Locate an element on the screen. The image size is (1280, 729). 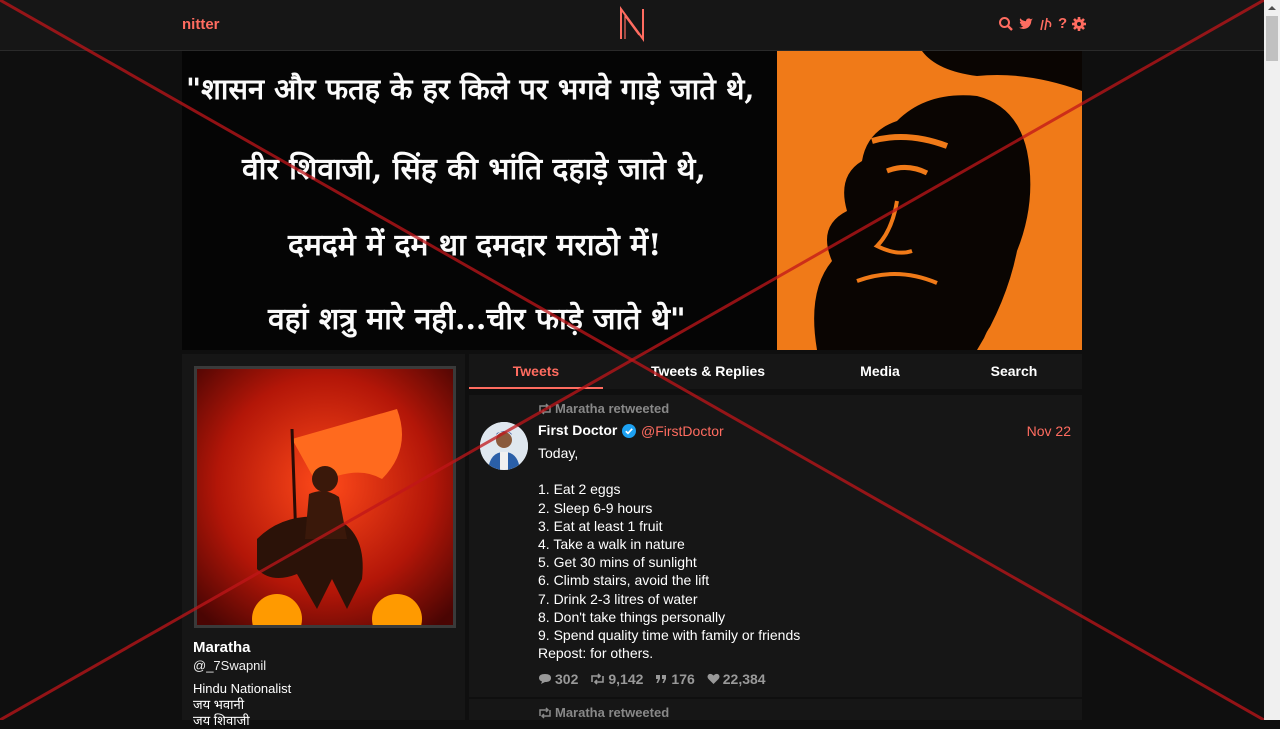
tweet-line is located at coordinates (669, 471).